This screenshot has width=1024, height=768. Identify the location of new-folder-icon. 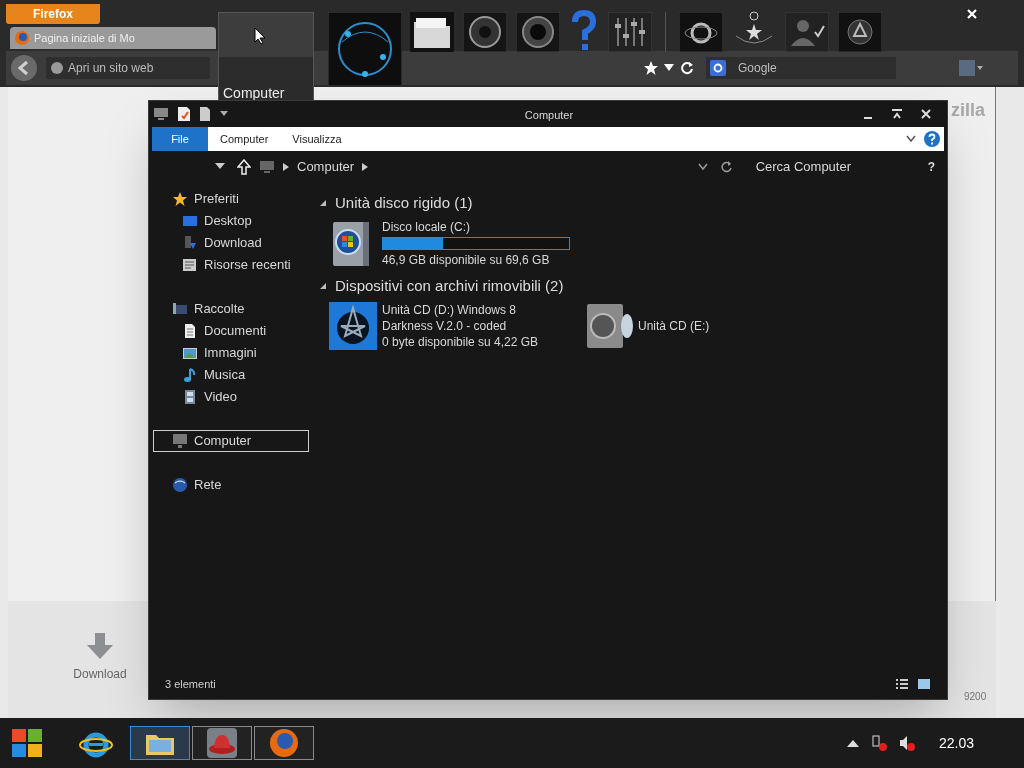
(205, 114).